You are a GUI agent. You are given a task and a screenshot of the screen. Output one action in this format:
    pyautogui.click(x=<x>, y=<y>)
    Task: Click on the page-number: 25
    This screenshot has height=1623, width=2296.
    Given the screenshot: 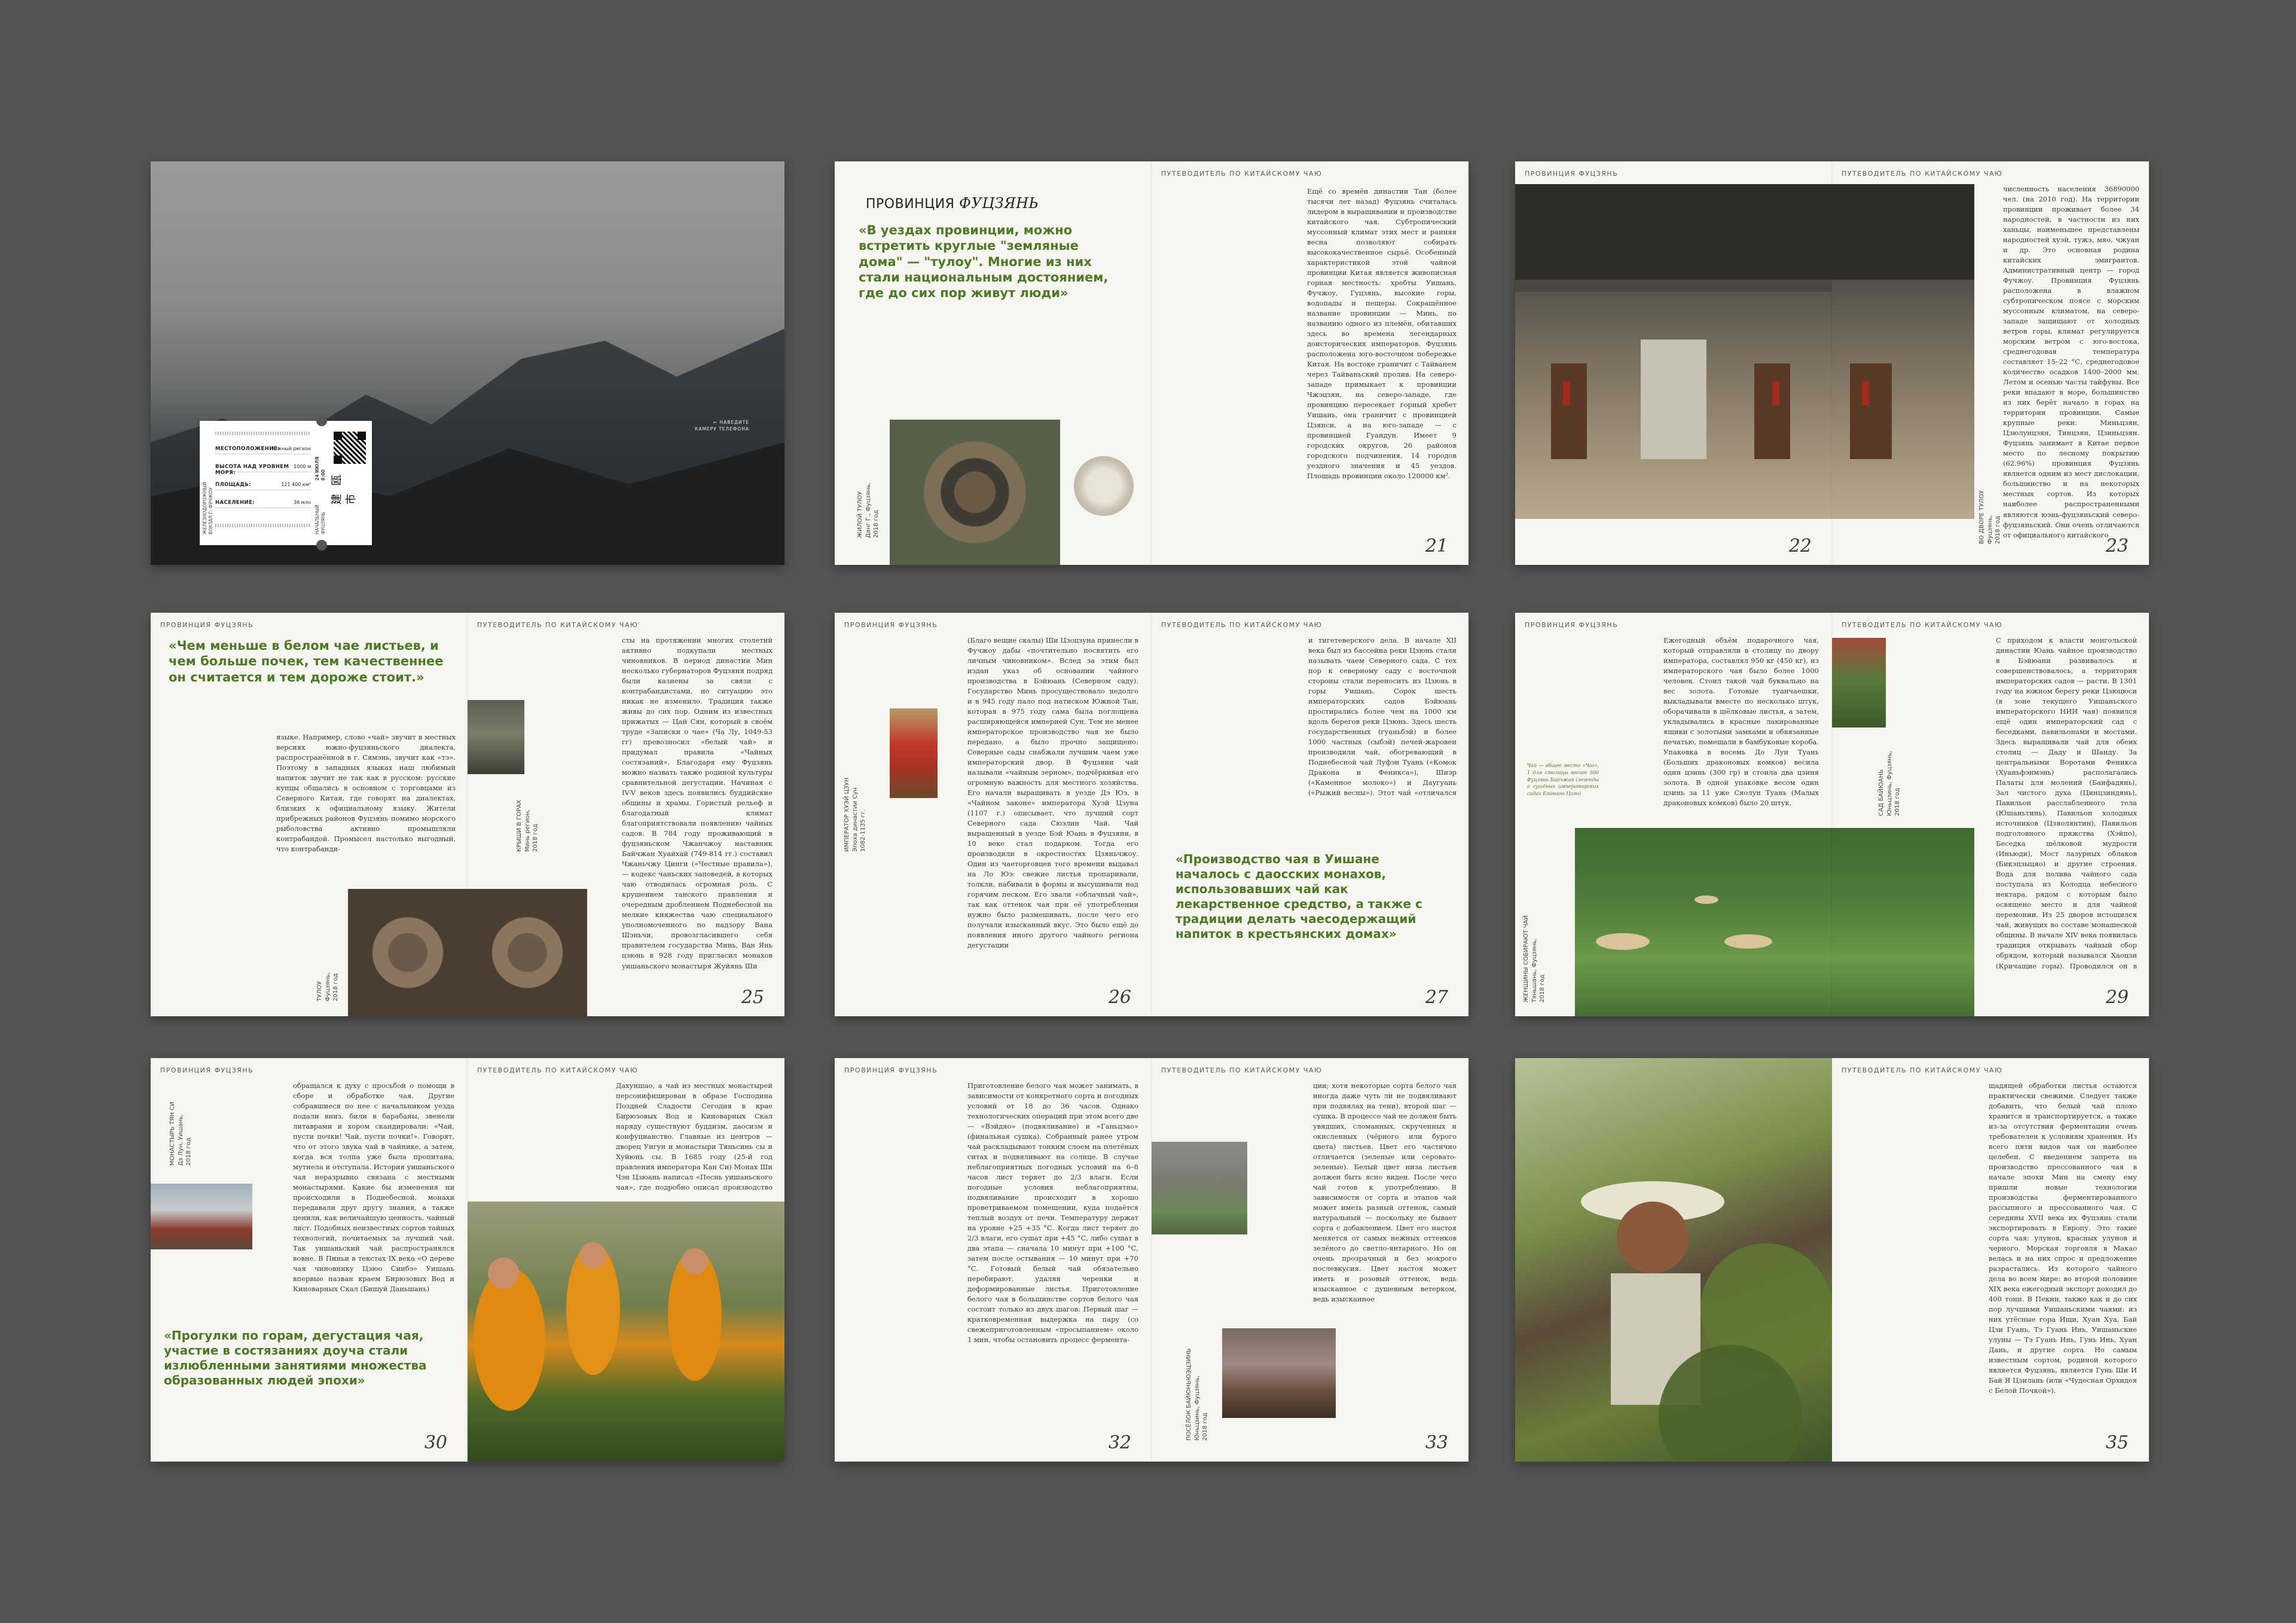 What is the action you would take?
    pyautogui.click(x=752, y=998)
    